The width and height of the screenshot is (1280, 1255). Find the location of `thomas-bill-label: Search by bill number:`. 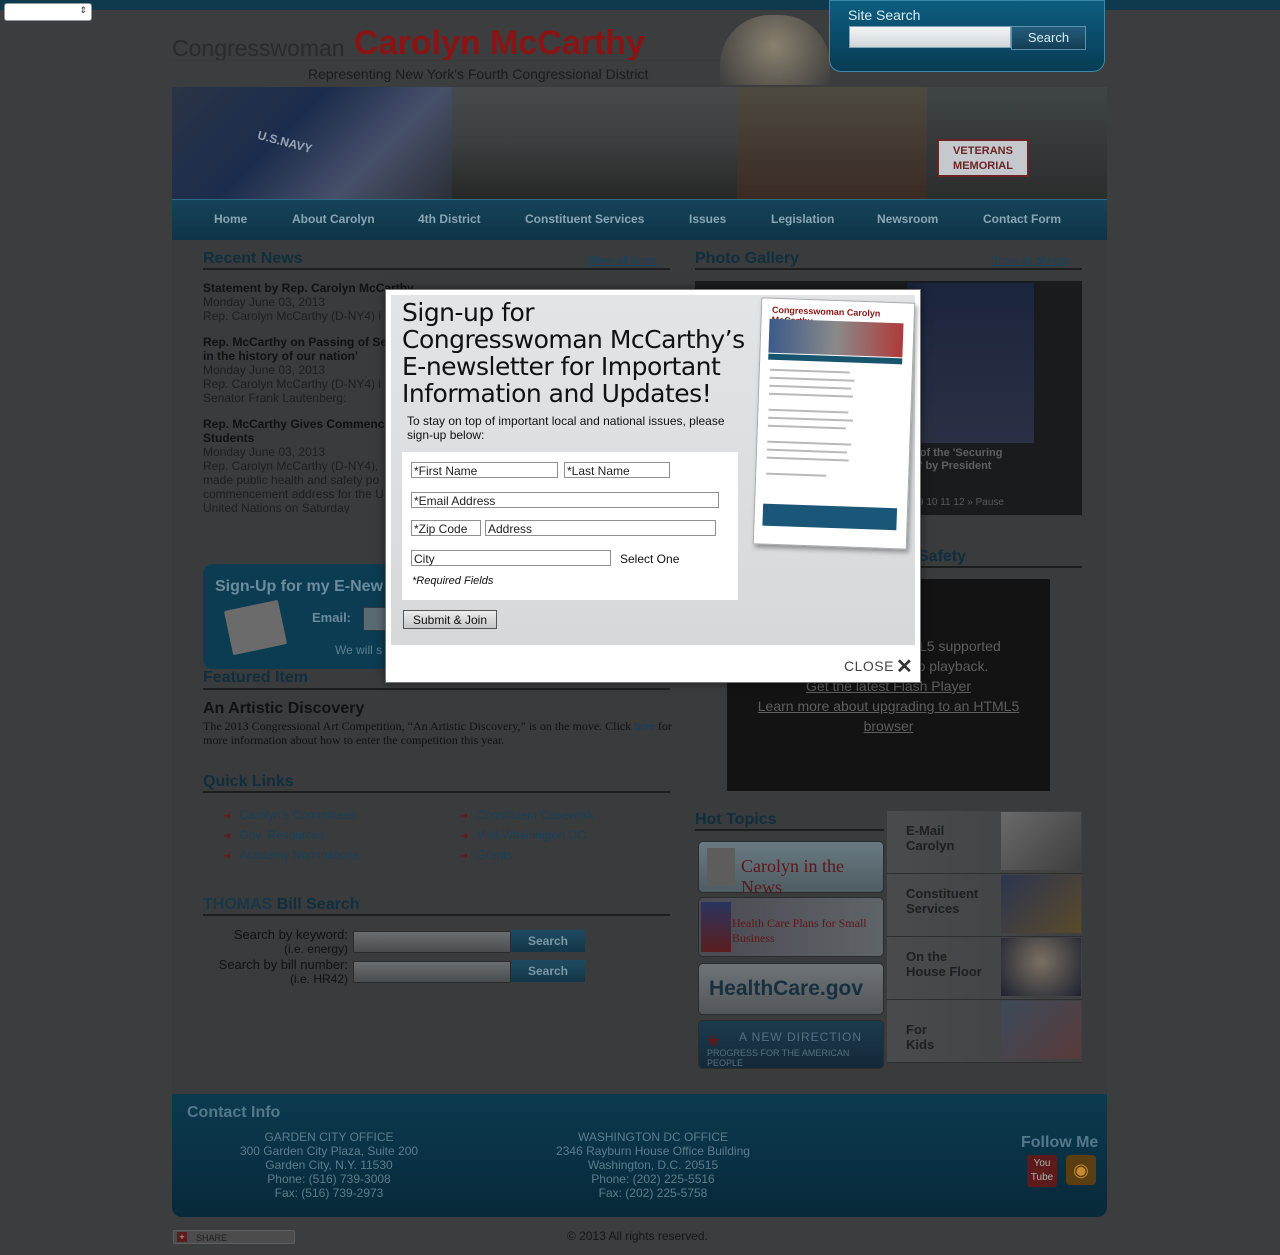

thomas-bill-label: Search by bill number: is located at coordinates (283, 964).